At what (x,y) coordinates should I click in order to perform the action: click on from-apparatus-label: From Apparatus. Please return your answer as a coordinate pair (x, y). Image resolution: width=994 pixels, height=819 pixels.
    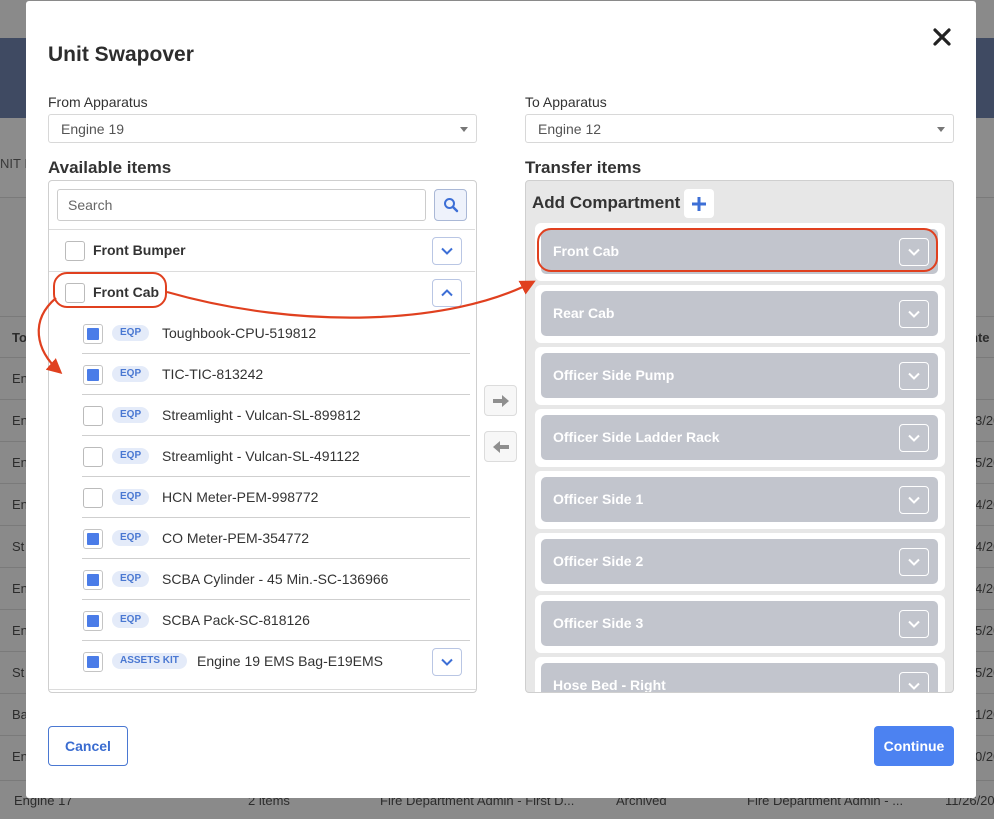
    Looking at the image, I should click on (98, 102).